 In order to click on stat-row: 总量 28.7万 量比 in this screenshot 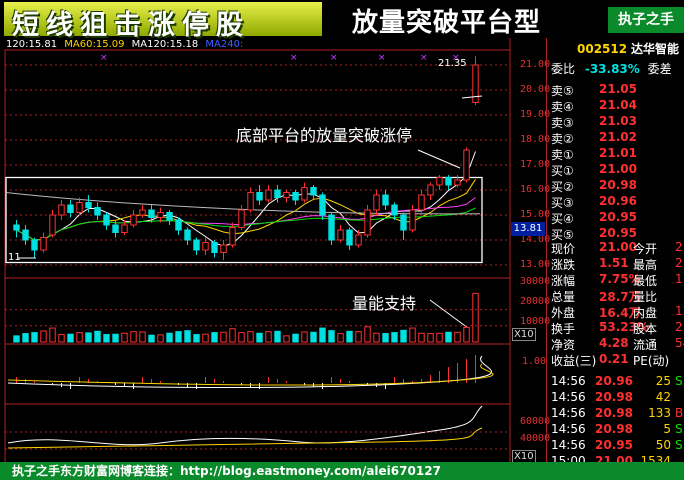, I will do `click(604, 296)`.